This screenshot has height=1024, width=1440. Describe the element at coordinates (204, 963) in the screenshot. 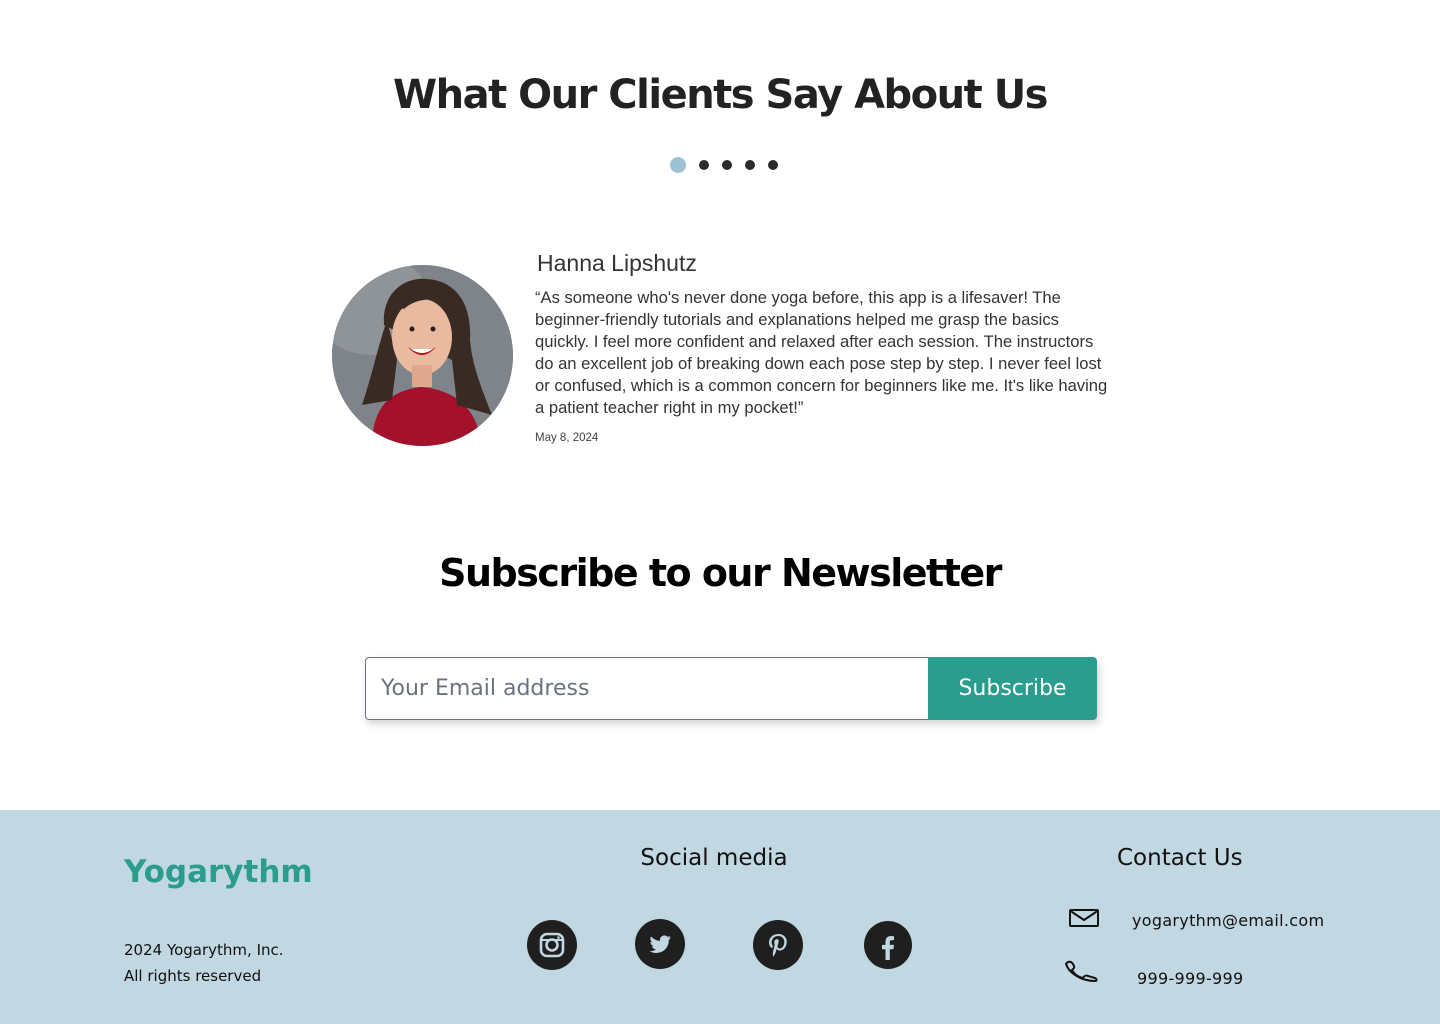

I see `copyright: 2024 Yogarythm, Inc. All rights reserved` at that location.